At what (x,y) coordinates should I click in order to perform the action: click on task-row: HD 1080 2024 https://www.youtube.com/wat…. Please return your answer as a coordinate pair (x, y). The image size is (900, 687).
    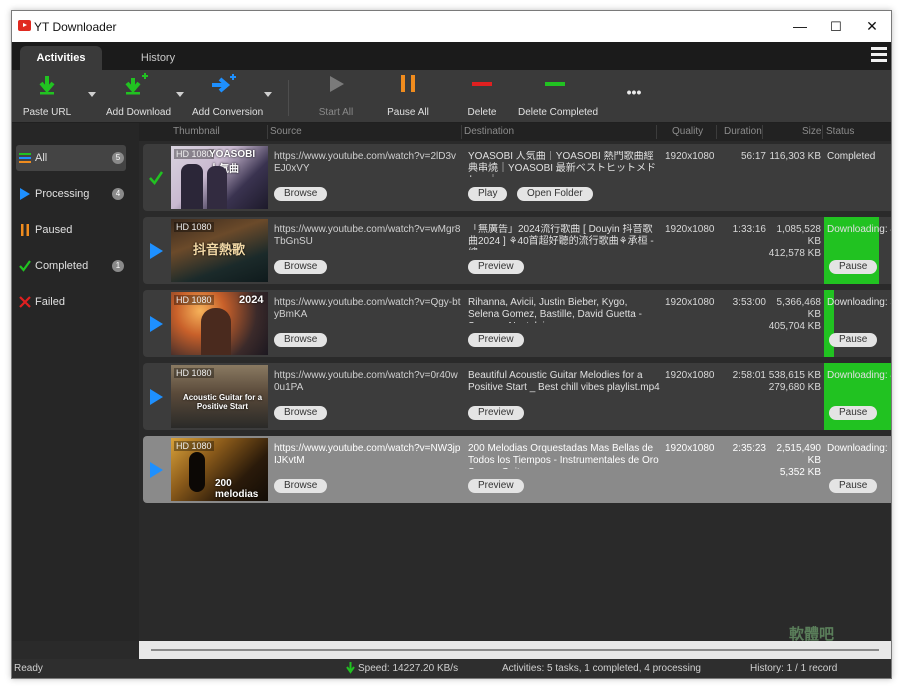
    Looking at the image, I should click on (517, 323).